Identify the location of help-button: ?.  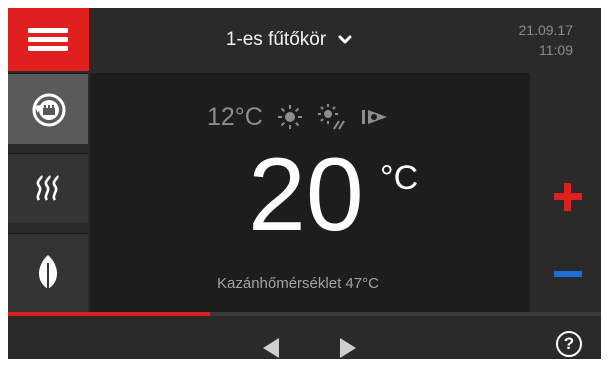
(569, 344).